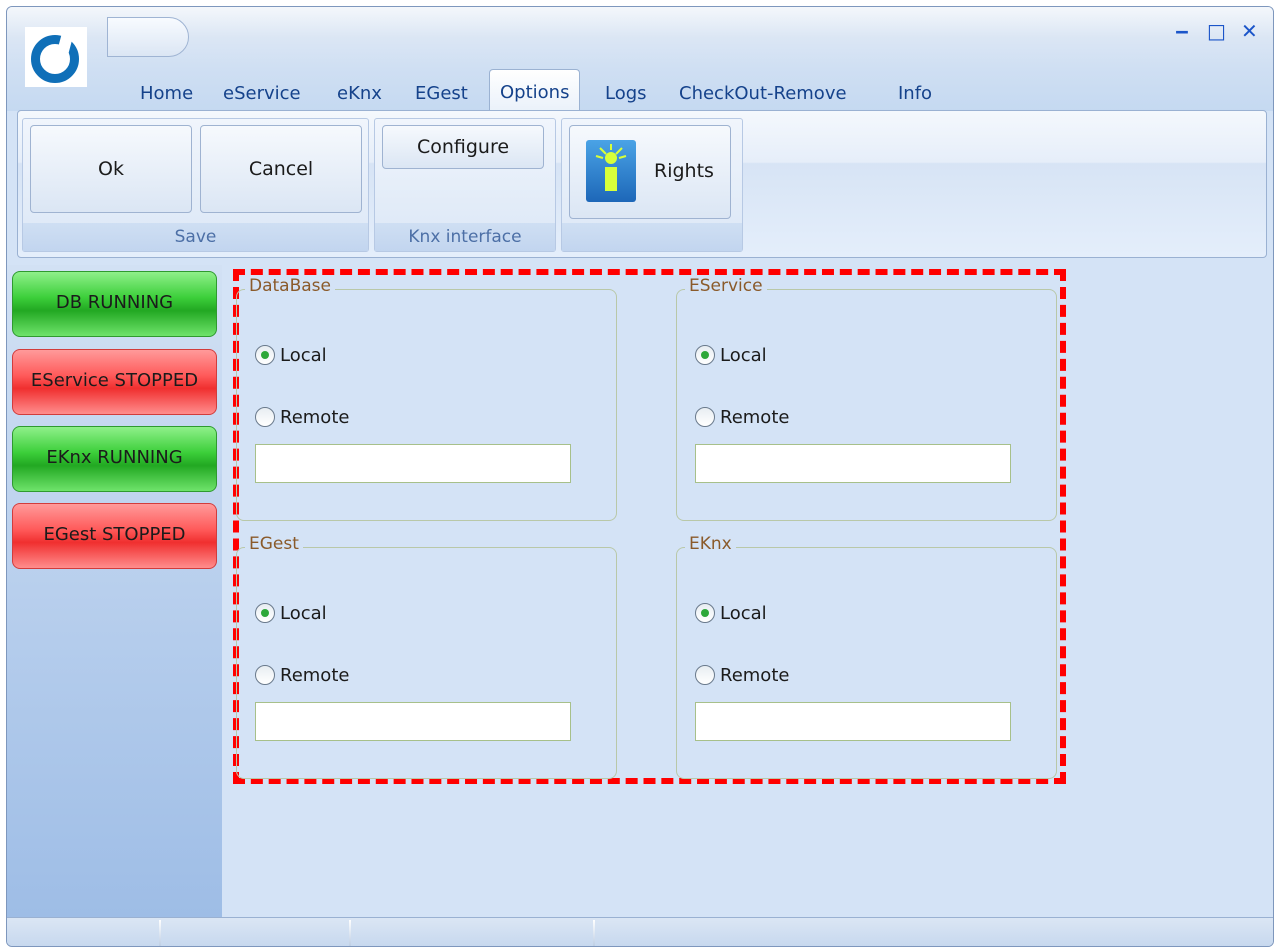 This screenshot has width=1279, height=951. Describe the element at coordinates (626, 93) in the screenshot. I see `tab-logs: Logs` at that location.